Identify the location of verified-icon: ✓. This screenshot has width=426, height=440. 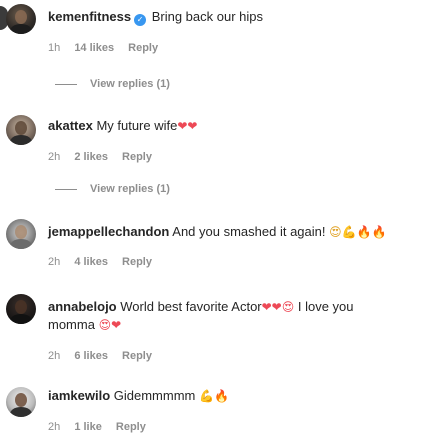
(140, 20).